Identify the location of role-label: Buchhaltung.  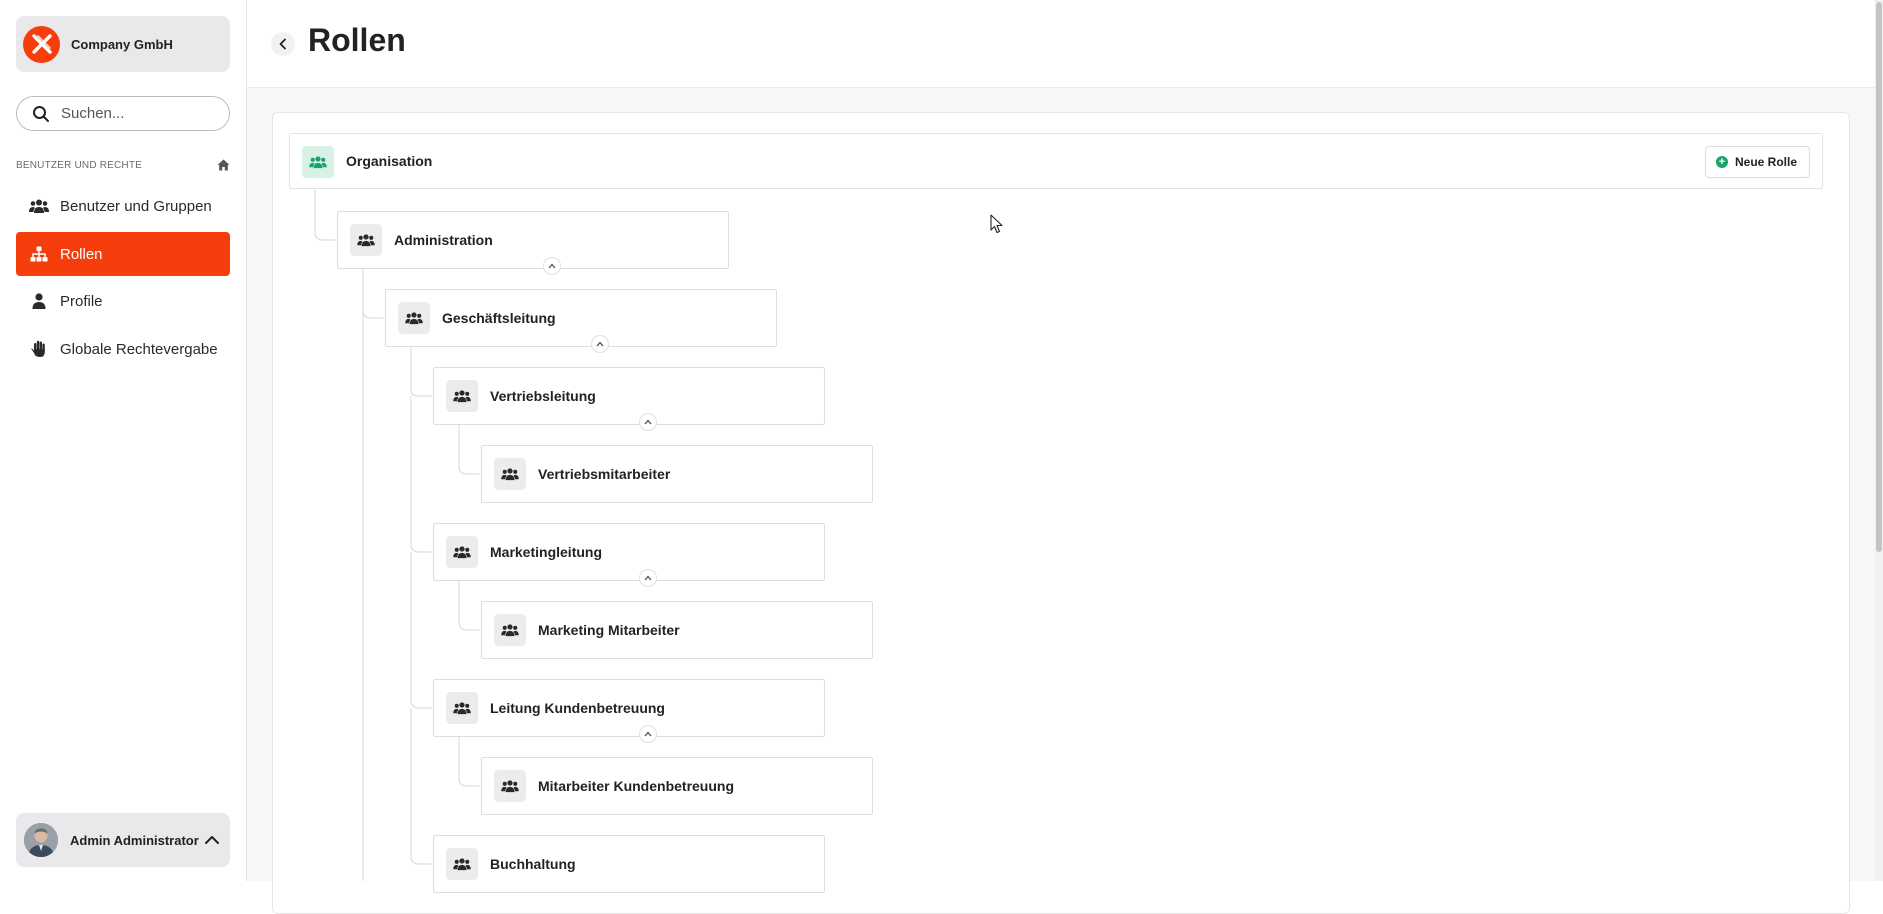
(533, 864).